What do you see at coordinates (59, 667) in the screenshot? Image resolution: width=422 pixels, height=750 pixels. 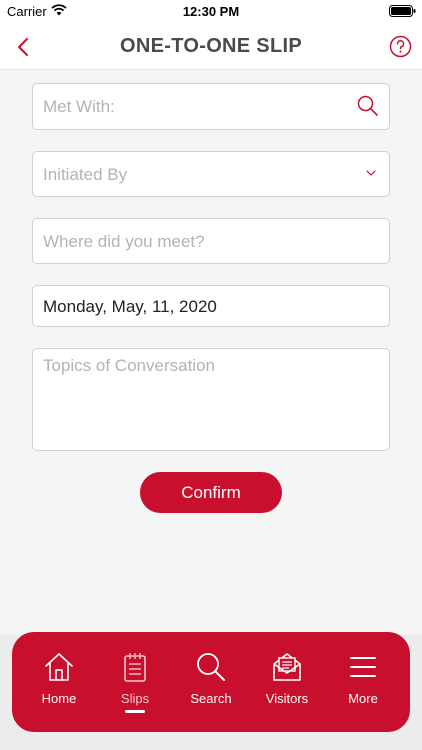 I see `home-icon` at bounding box center [59, 667].